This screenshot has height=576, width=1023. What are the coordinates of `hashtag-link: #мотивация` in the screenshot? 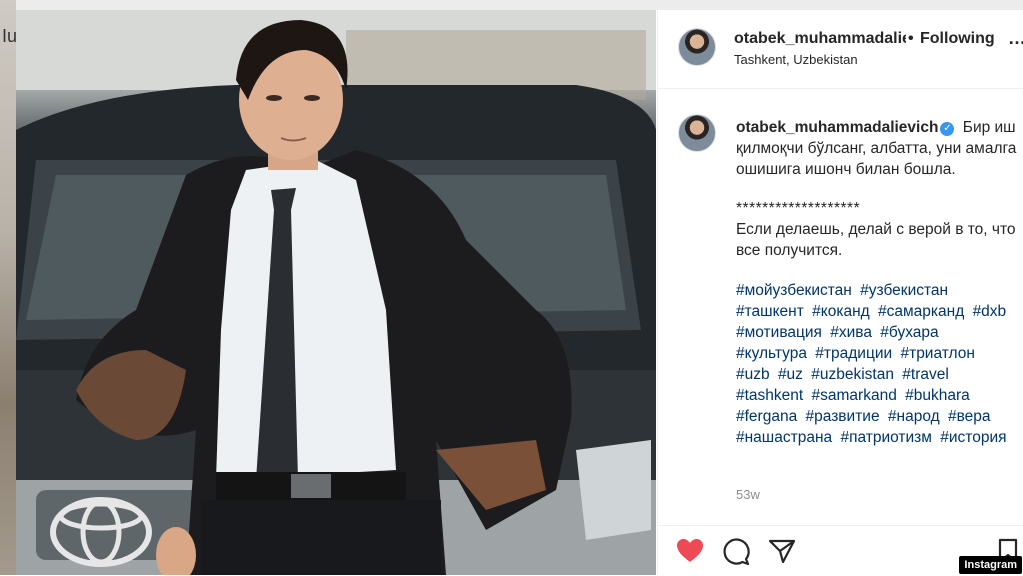 It's located at (779, 332).